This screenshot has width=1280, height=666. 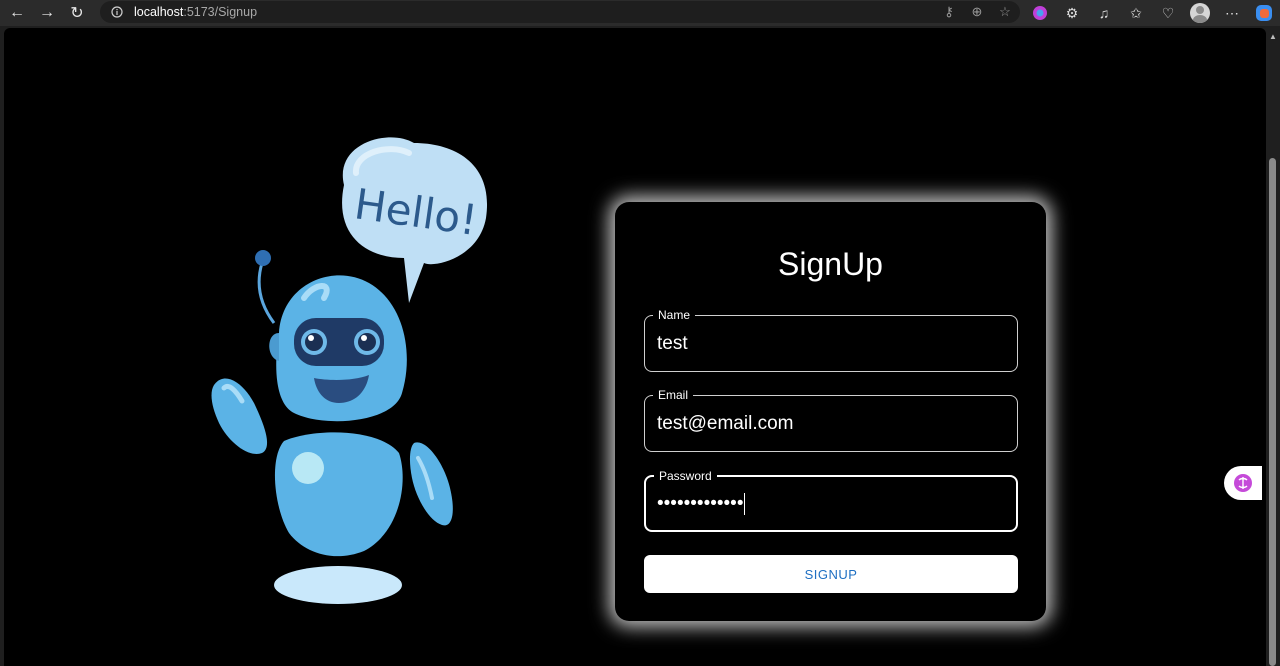 I want to click on media-icon: ♫, so click(x=1104, y=13).